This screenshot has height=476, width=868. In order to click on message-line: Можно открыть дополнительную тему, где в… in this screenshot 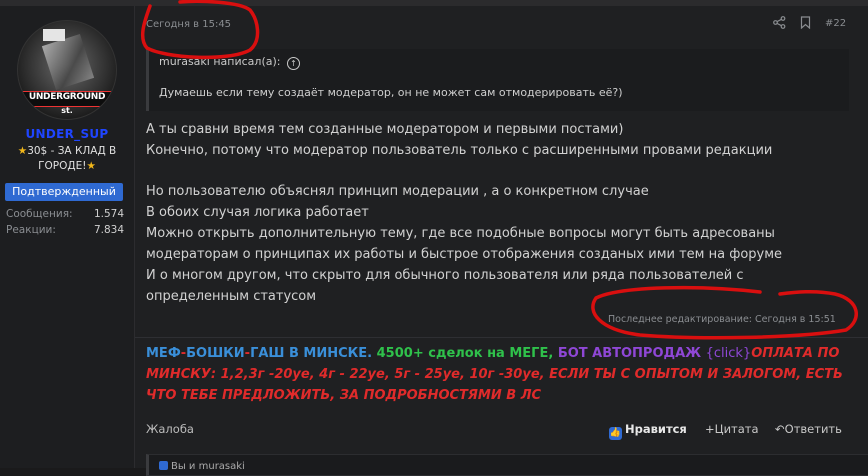, I will do `click(460, 233)`.